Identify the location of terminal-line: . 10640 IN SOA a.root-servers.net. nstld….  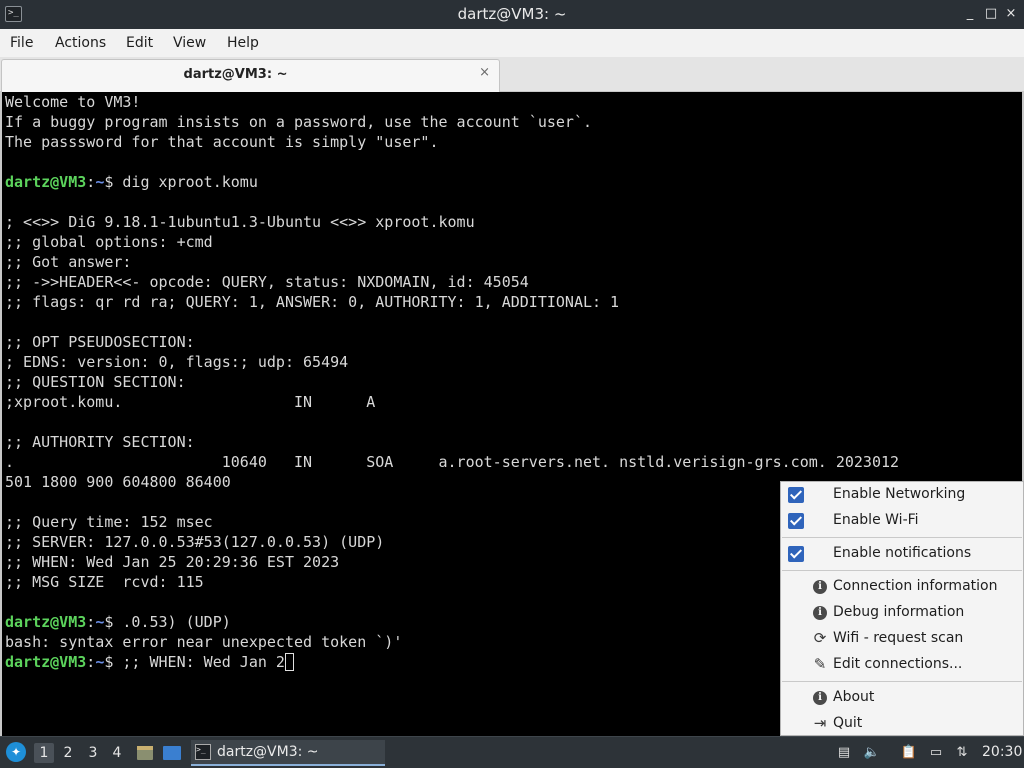
(452, 462).